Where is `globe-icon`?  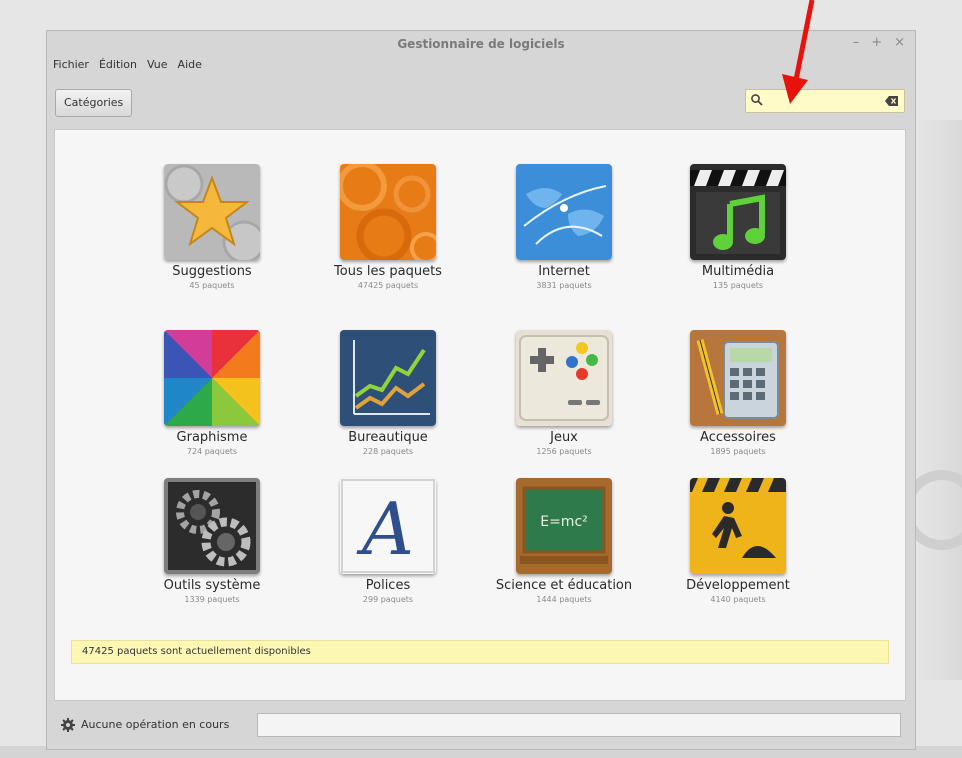 globe-icon is located at coordinates (564, 212).